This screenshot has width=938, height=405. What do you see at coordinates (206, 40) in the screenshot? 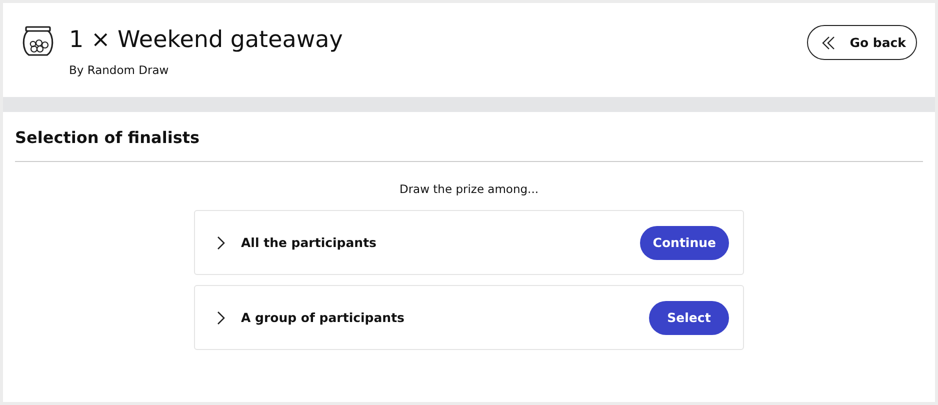
I see `prize-title: 1 × Weekend gateaway` at bounding box center [206, 40].